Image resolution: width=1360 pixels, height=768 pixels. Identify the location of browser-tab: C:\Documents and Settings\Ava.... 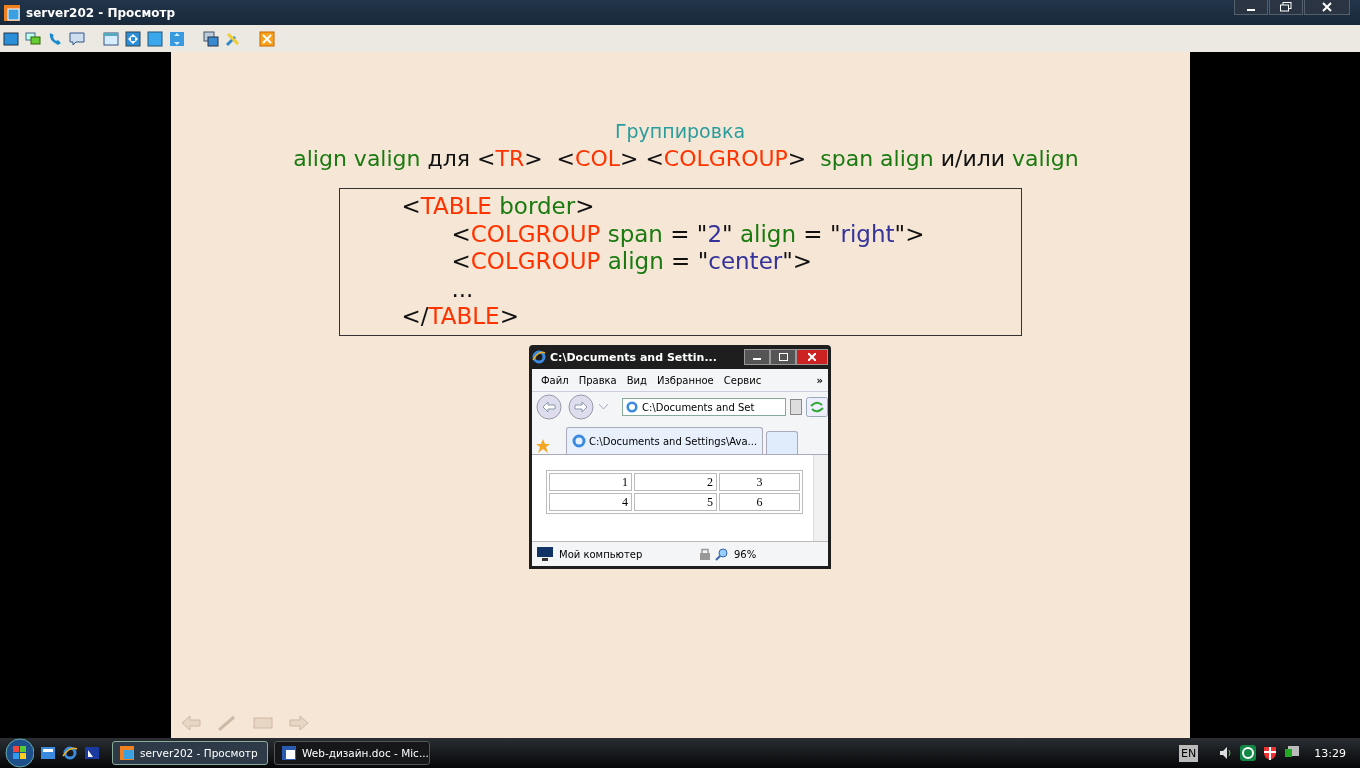
(665, 440).